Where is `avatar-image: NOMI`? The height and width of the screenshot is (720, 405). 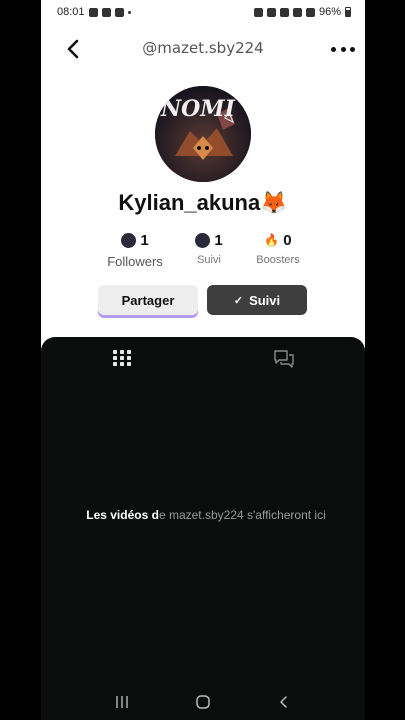
avatar-image: NOMI is located at coordinates (203, 134).